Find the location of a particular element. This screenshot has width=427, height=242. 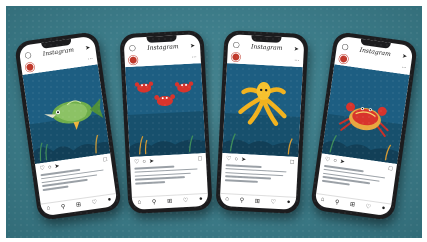

crabs-illustration is located at coordinates (165, 110).